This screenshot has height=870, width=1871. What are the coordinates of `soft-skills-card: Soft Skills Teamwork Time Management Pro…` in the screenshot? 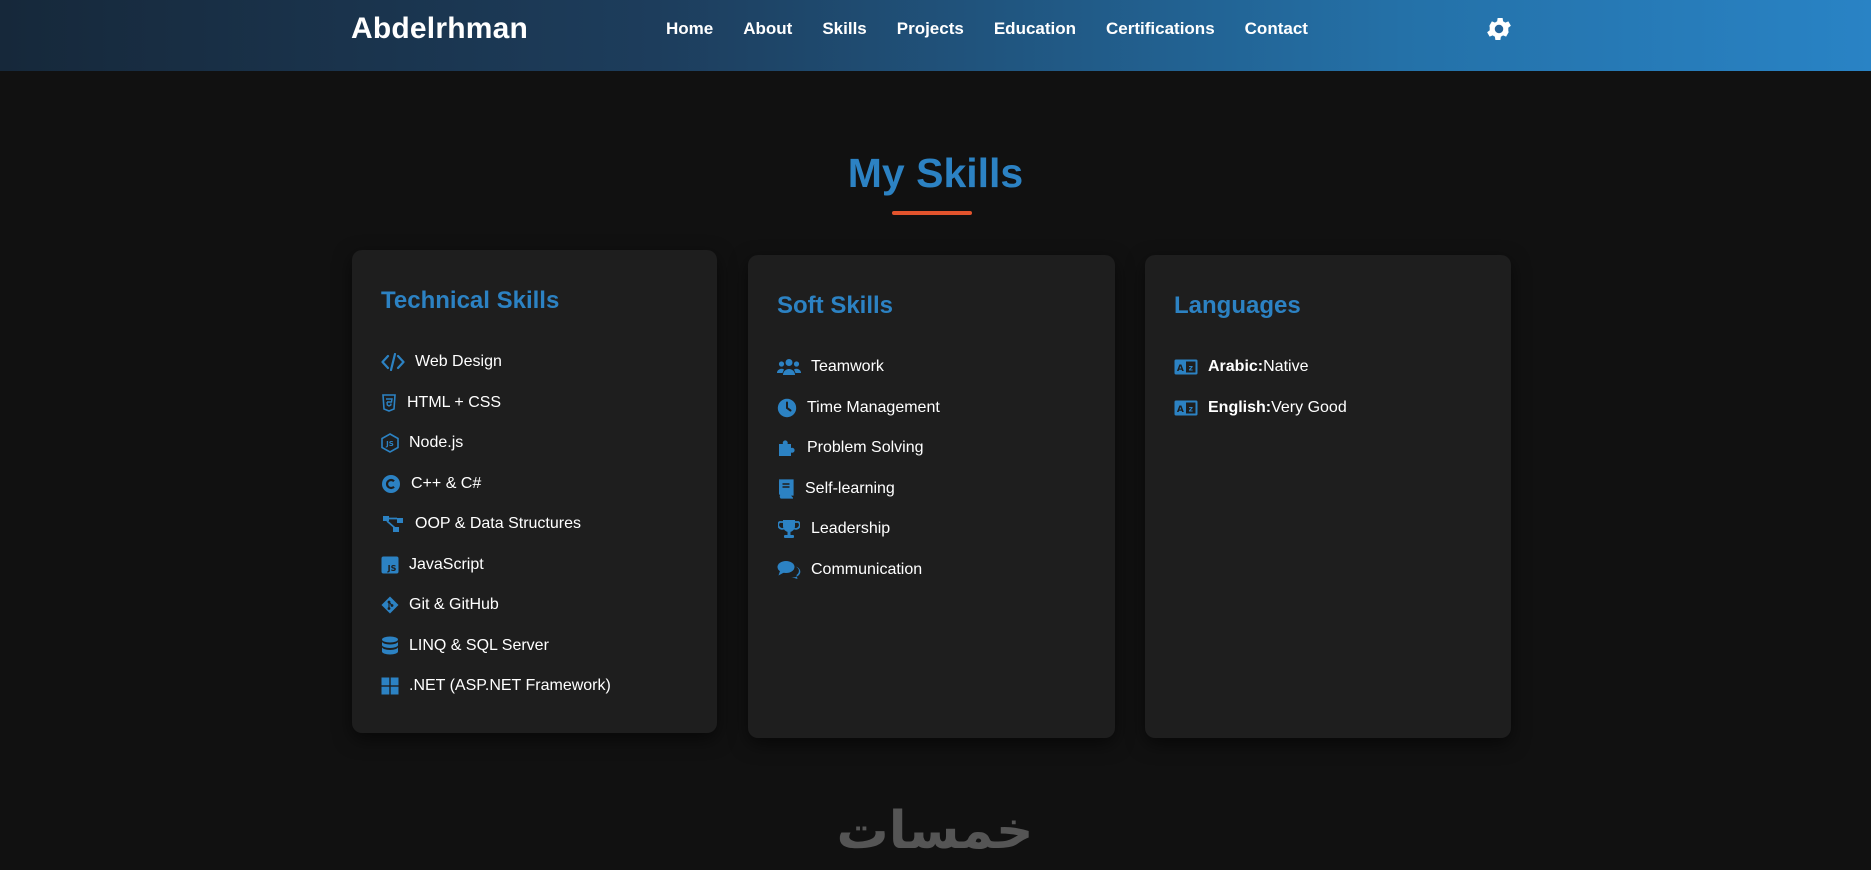 It's located at (931, 496).